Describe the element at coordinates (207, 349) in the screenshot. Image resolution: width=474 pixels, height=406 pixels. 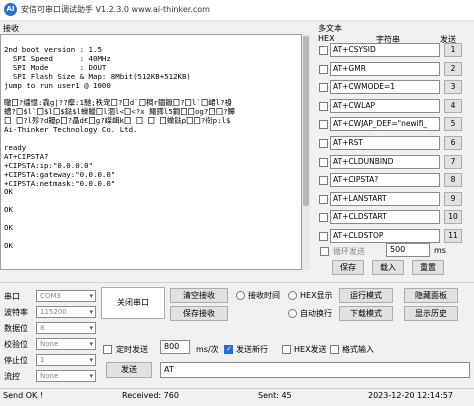
I see `timed-interval-unit: ms/次` at that location.